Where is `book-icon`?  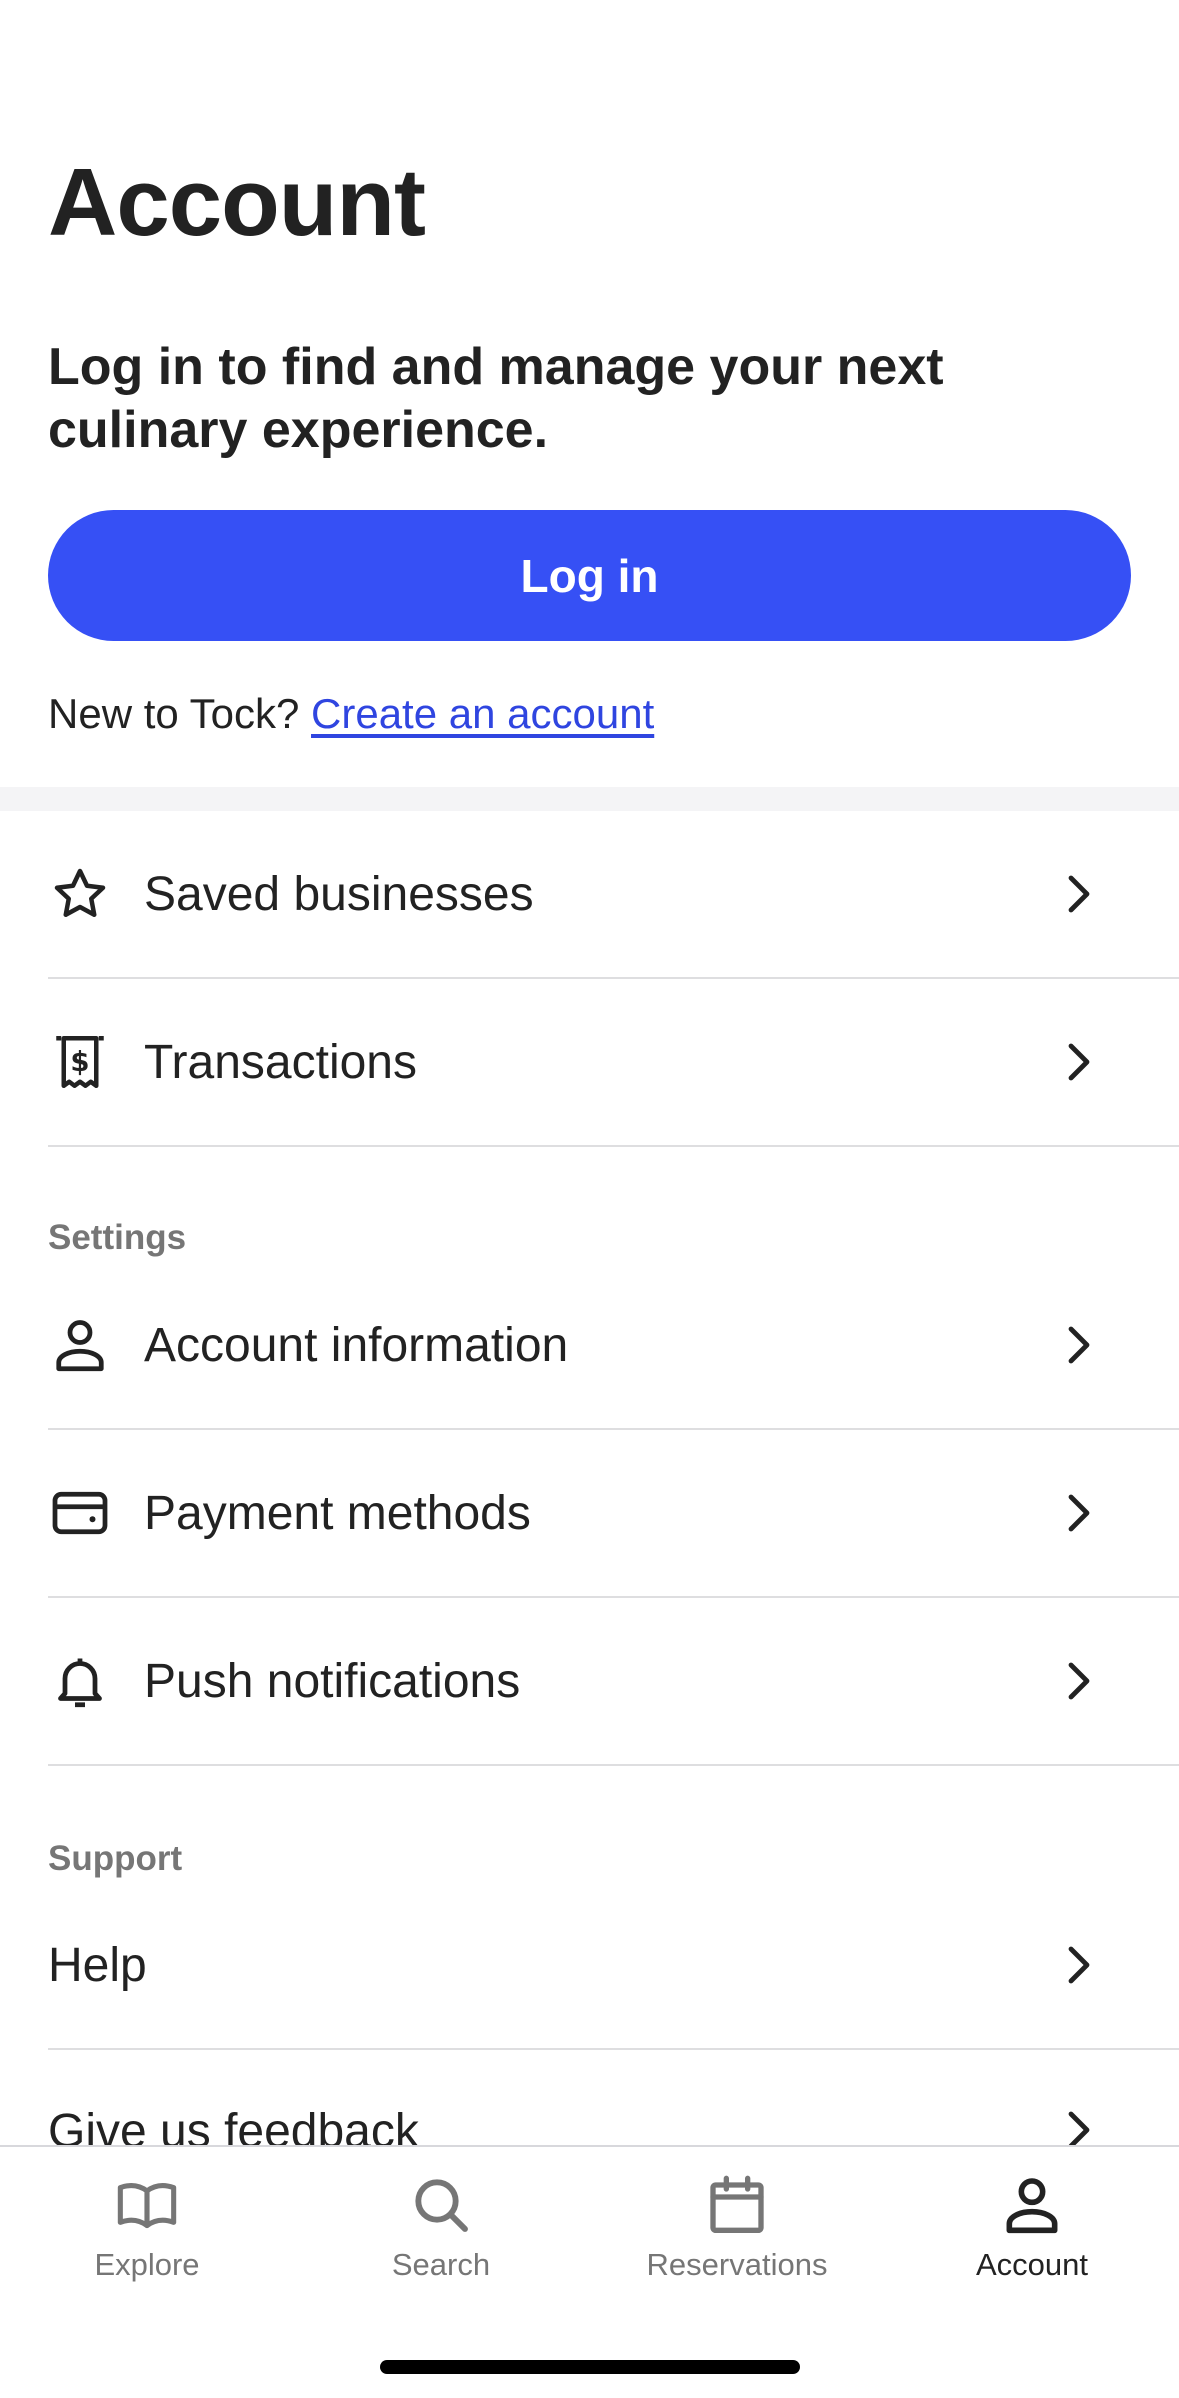
book-icon is located at coordinates (147, 2206).